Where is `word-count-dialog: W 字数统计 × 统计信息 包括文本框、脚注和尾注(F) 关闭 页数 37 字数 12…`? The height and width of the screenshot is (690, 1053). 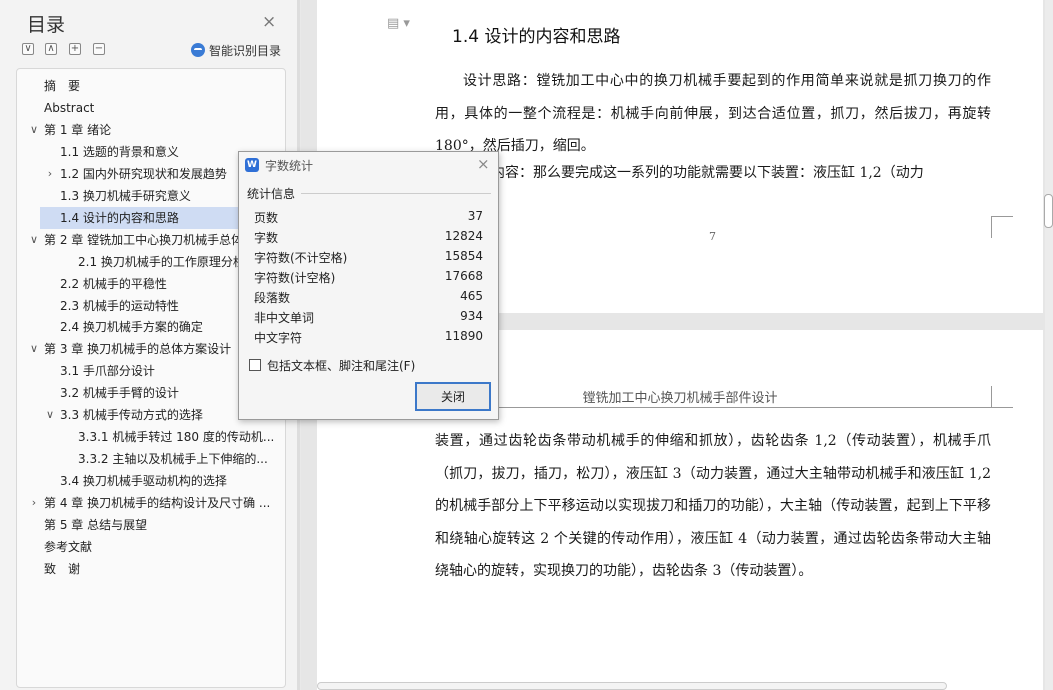 word-count-dialog: W 字数统计 × 统计信息 包括文本框、脚注和尾注(F) 关闭 页数 37 字数 12… is located at coordinates (368, 285).